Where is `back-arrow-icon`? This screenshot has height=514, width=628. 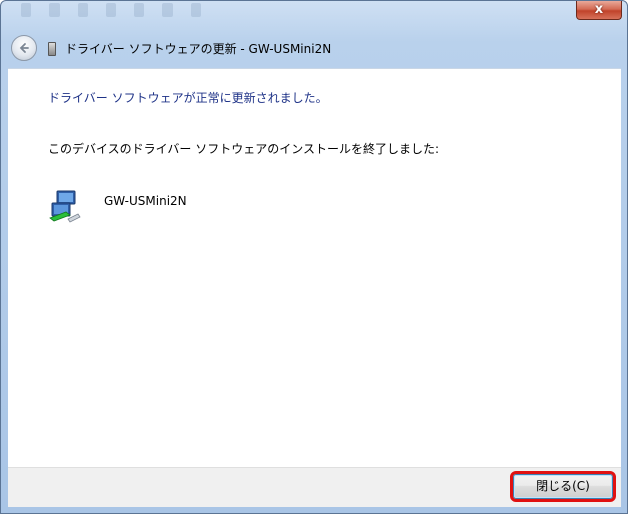
back-arrow-icon is located at coordinates (24, 48).